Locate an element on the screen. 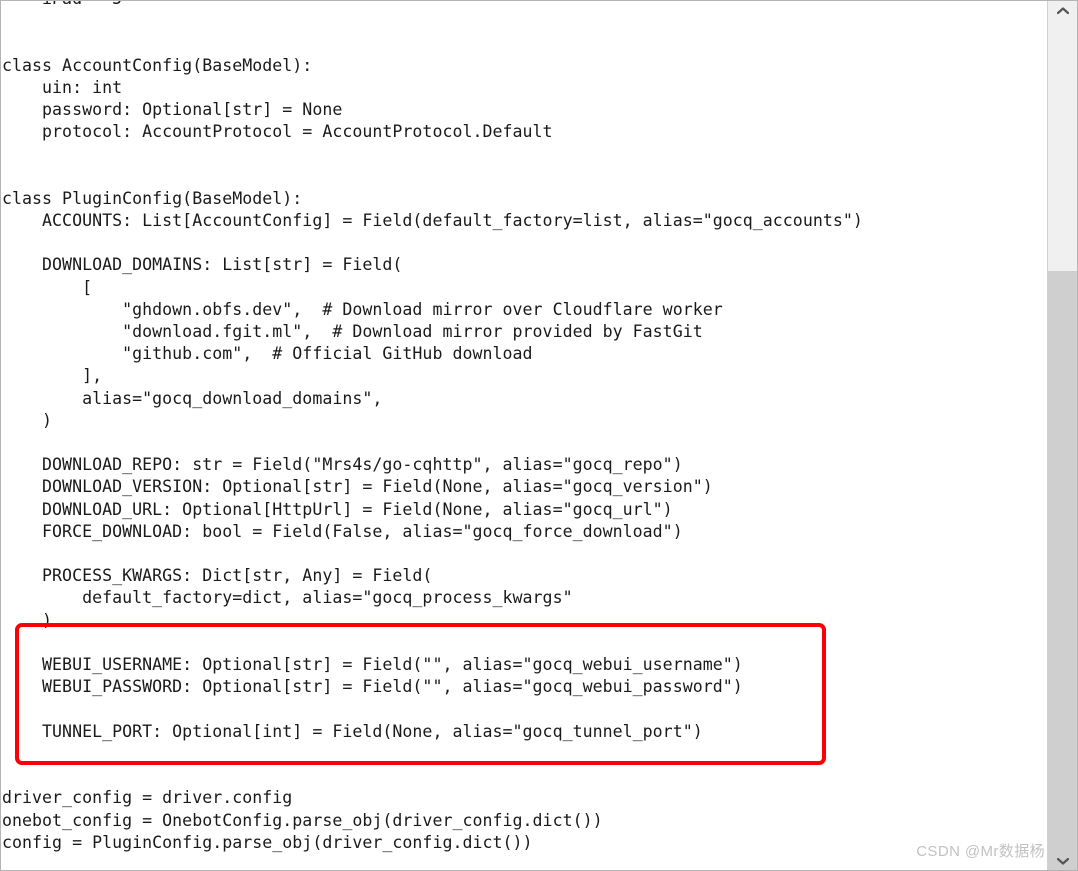 Image resolution: width=1078 pixels, height=871 pixels. csdn-watermark: CSDN @Mr数据杨 is located at coordinates (980, 851).